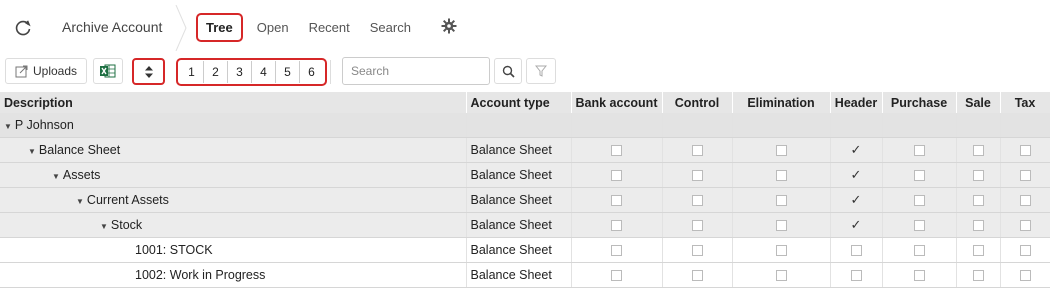 This screenshot has height=288, width=1050. What do you see at coordinates (44, 125) in the screenshot?
I see `description-label: P Johnson` at bounding box center [44, 125].